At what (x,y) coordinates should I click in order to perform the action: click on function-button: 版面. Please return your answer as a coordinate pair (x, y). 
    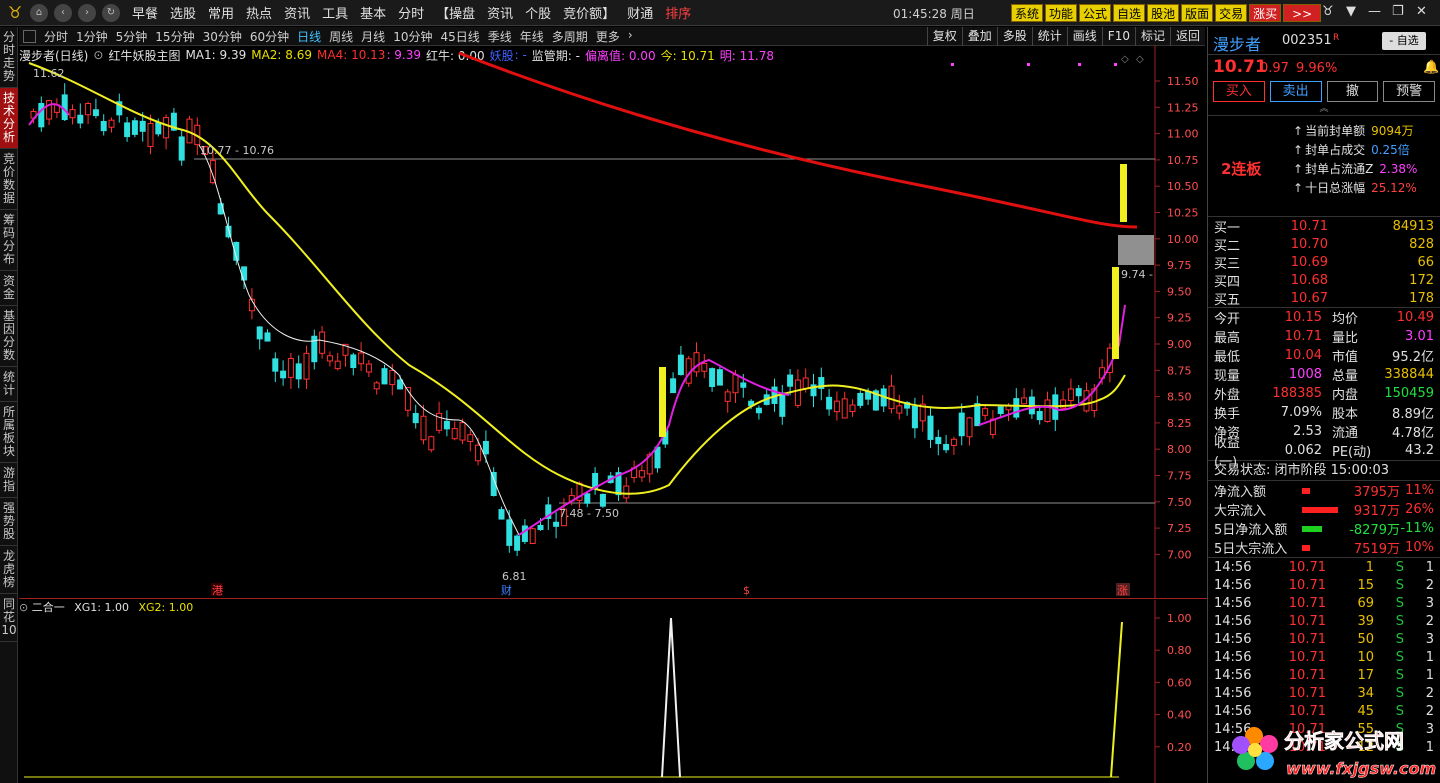
    Looking at the image, I should click on (1197, 13).